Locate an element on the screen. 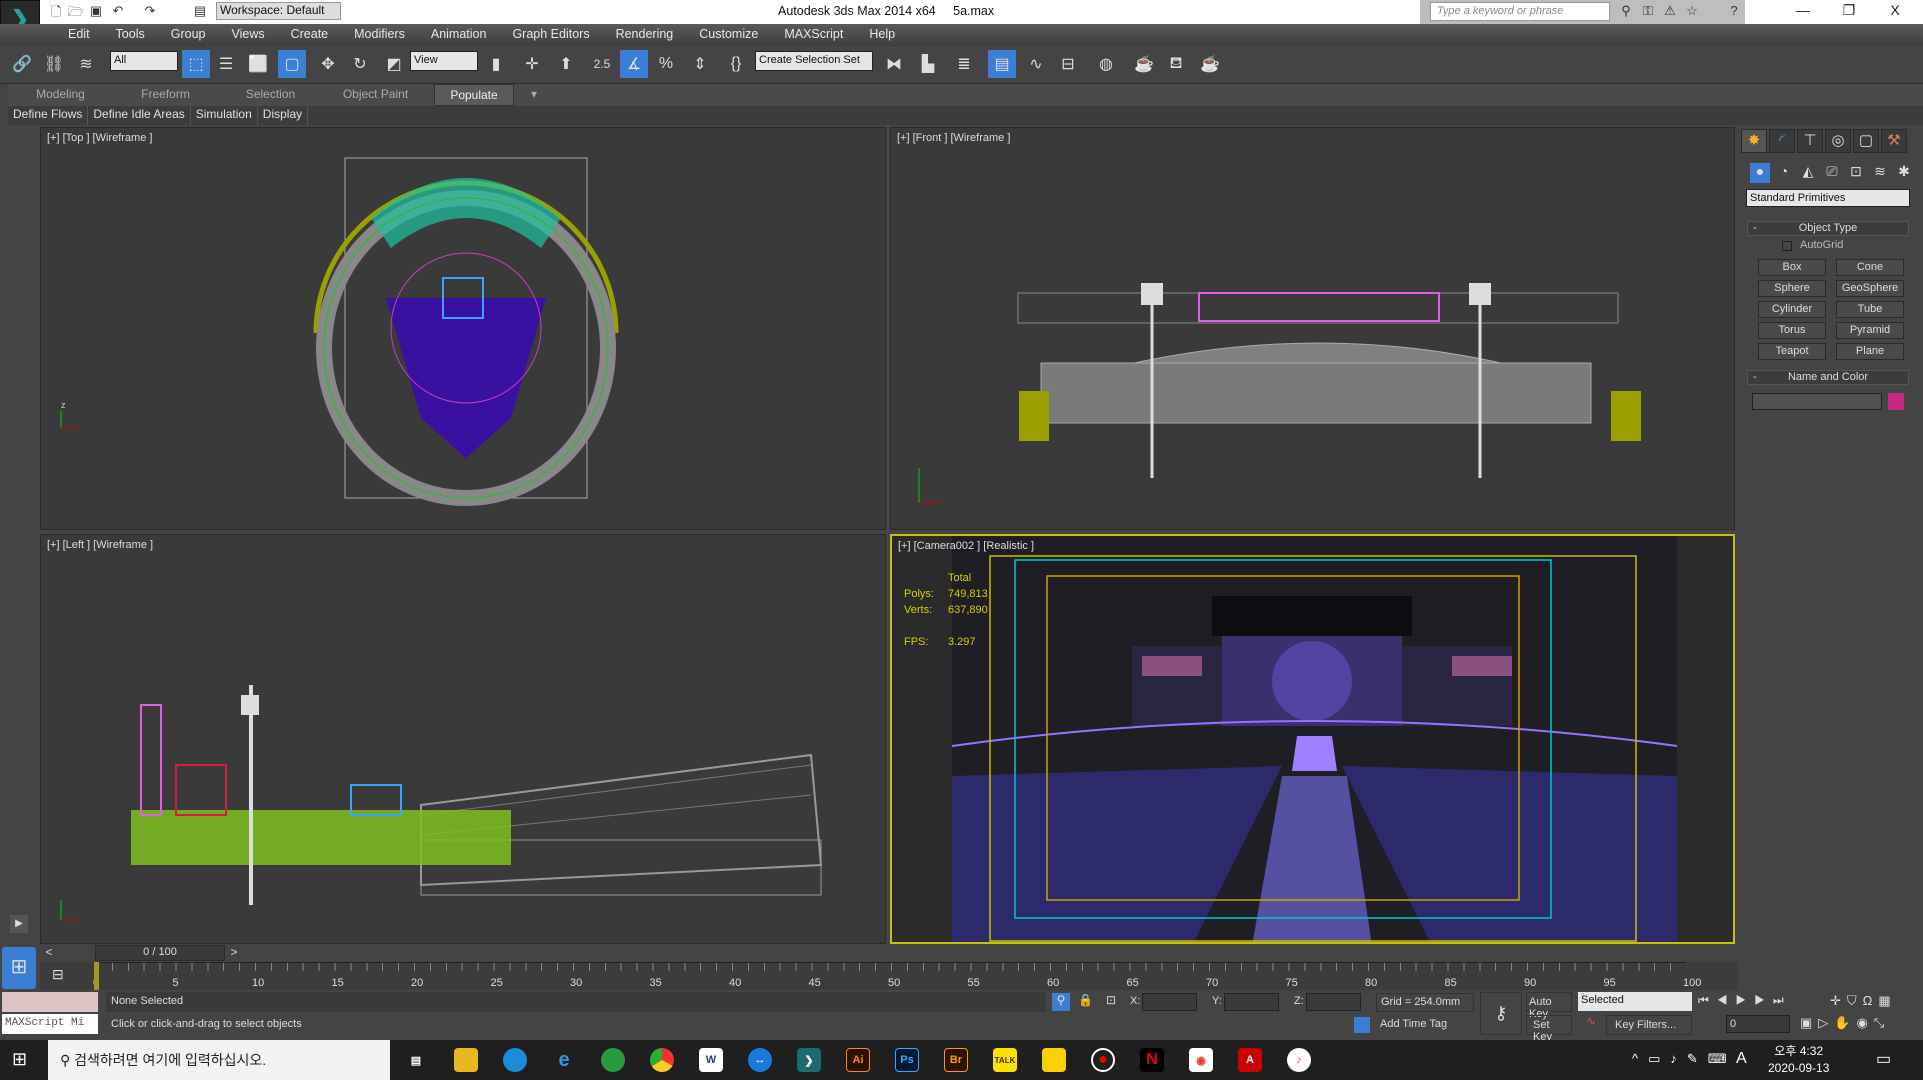 This screenshot has width=1923, height=1080. tab-populate: Populate is located at coordinates (474, 95).